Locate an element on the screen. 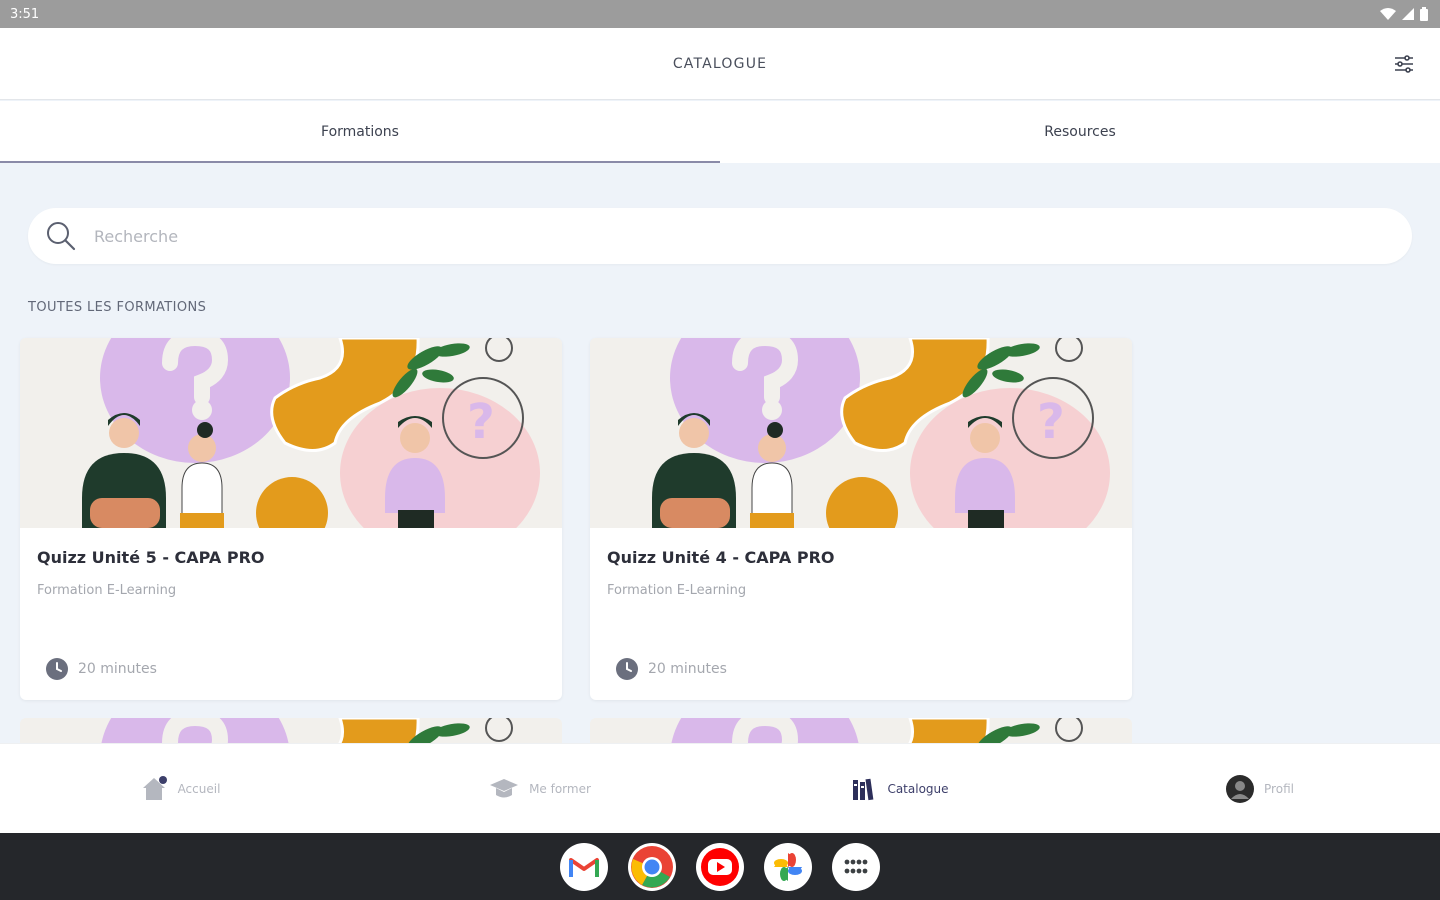 This screenshot has width=1440, height=900. nav-item-accueil: Accueil is located at coordinates (180, 789).